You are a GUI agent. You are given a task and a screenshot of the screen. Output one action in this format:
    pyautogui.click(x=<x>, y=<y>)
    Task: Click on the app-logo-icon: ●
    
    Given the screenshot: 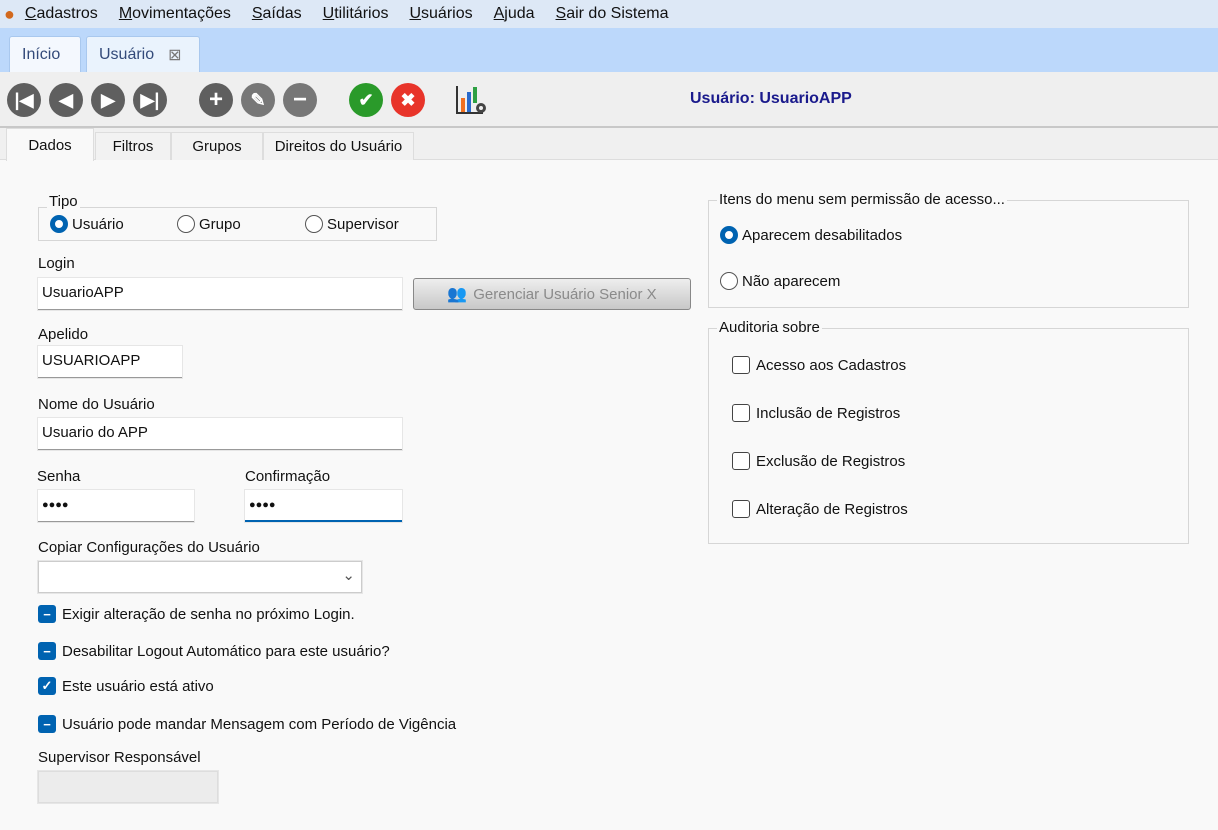 What is the action you would take?
    pyautogui.click(x=9, y=13)
    